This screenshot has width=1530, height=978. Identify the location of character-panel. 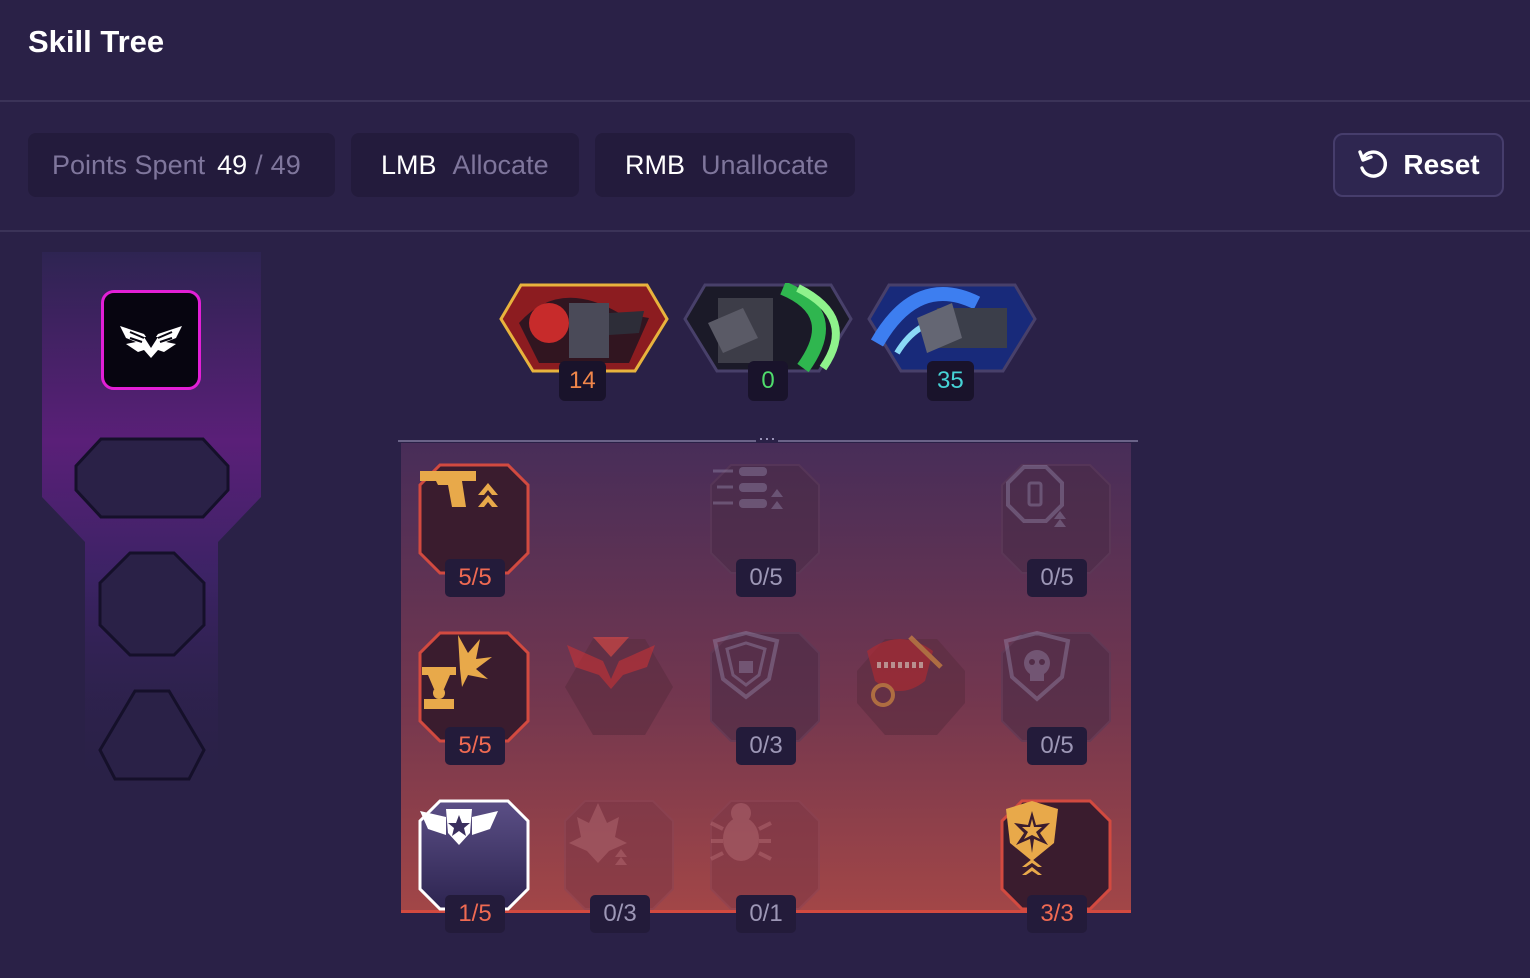
(150, 605).